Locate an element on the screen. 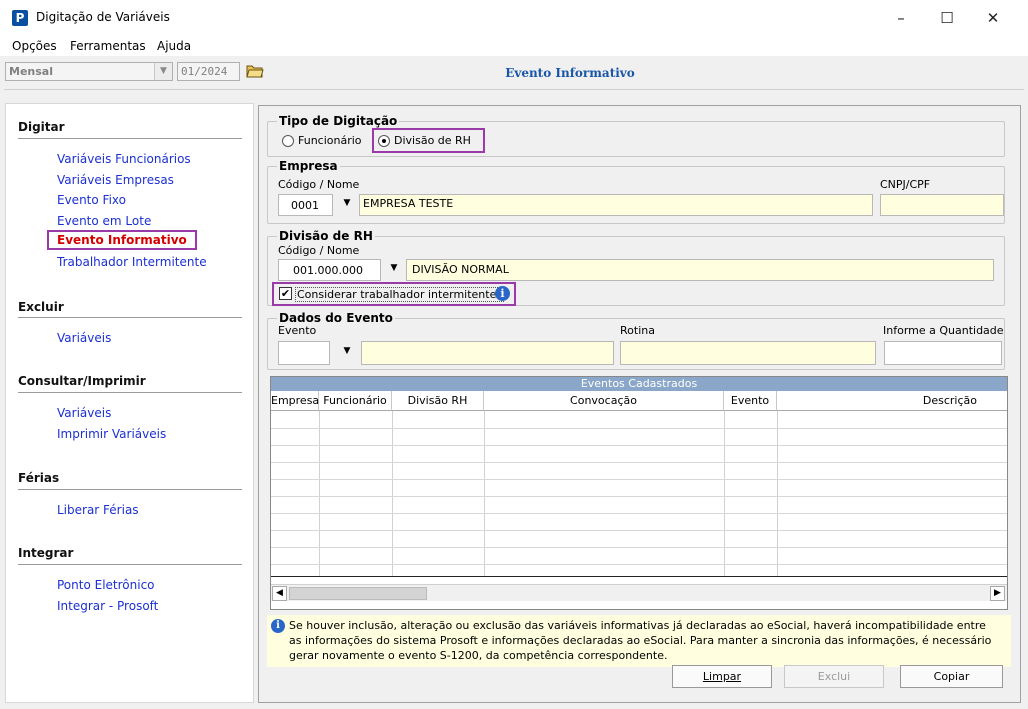  close-button: ✕ is located at coordinates (993, 18).